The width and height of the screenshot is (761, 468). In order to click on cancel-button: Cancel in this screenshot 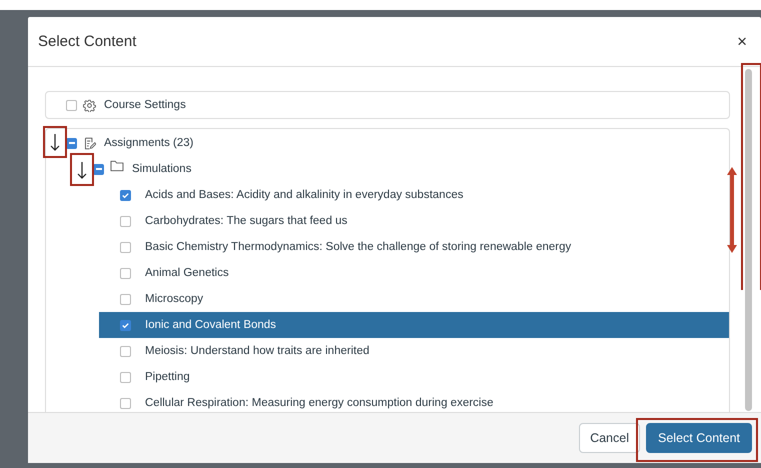, I will do `click(609, 438)`.